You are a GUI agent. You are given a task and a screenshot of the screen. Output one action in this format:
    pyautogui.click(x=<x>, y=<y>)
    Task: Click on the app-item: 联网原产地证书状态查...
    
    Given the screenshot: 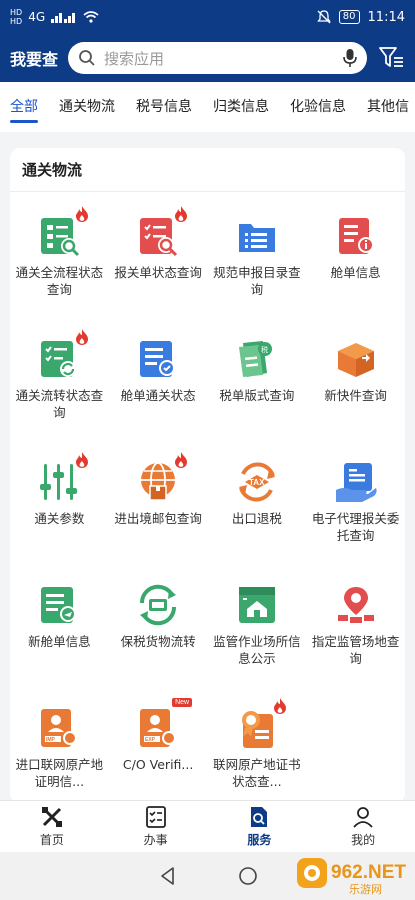 What is the action you would take?
    pyautogui.click(x=257, y=750)
    